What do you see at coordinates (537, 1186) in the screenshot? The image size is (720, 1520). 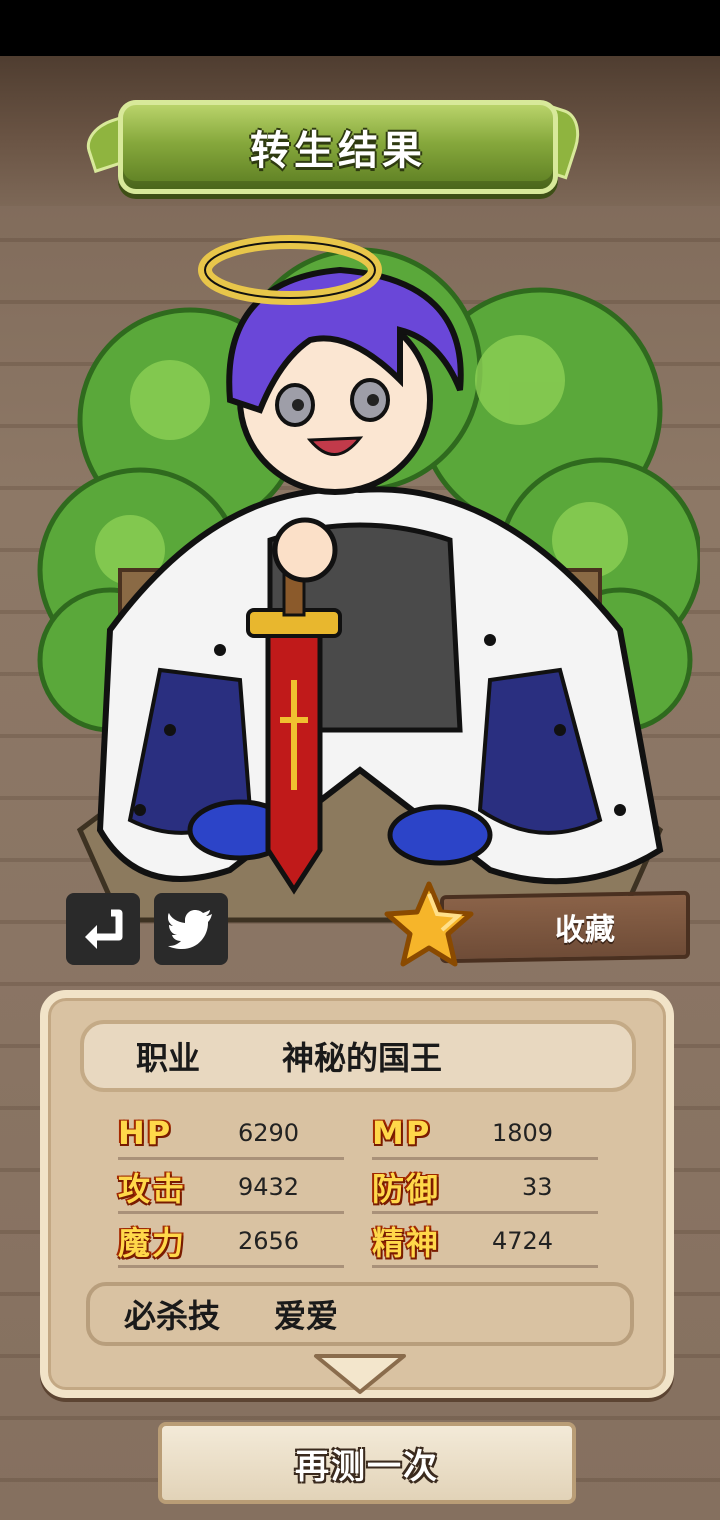 I see `stat-value: 33` at bounding box center [537, 1186].